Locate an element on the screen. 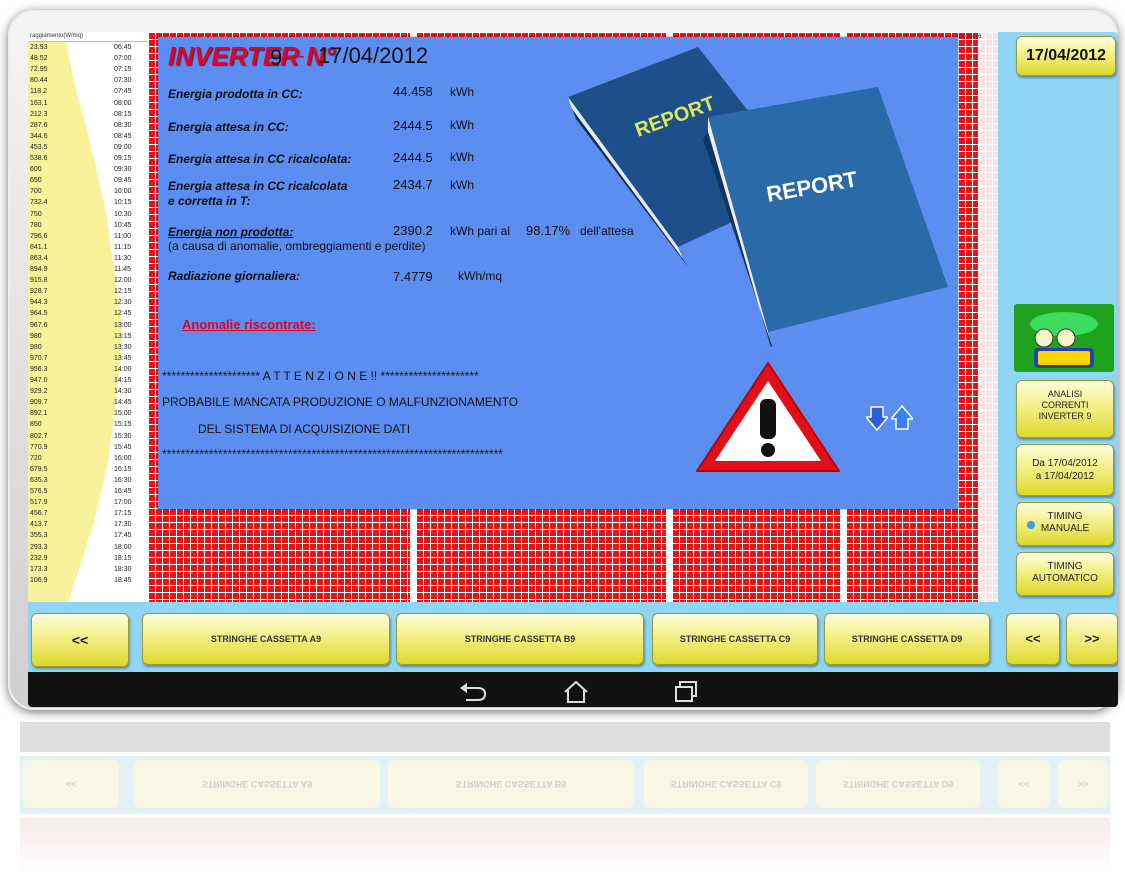 The width and height of the screenshot is (1125, 894). arrow-up-icon is located at coordinates (902, 418).